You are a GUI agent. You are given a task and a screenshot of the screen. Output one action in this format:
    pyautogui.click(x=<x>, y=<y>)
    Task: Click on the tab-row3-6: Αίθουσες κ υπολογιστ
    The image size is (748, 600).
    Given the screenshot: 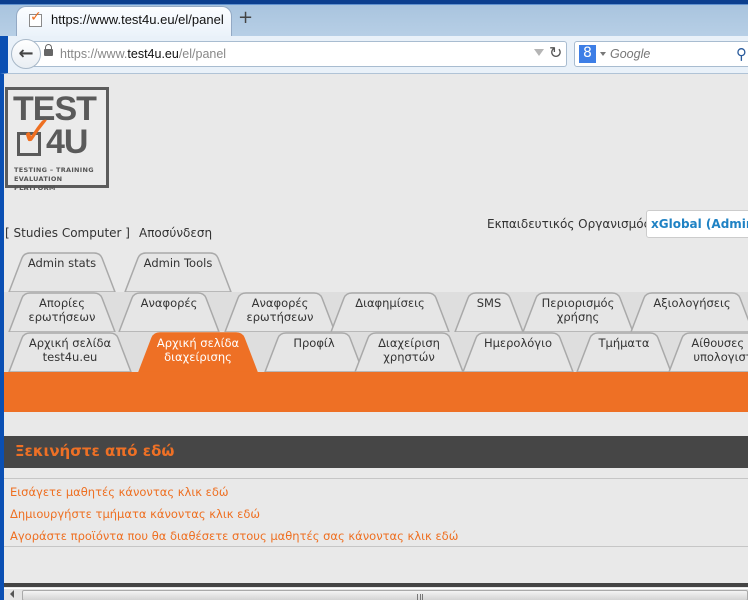 What is the action you would take?
    pyautogui.click(x=708, y=352)
    